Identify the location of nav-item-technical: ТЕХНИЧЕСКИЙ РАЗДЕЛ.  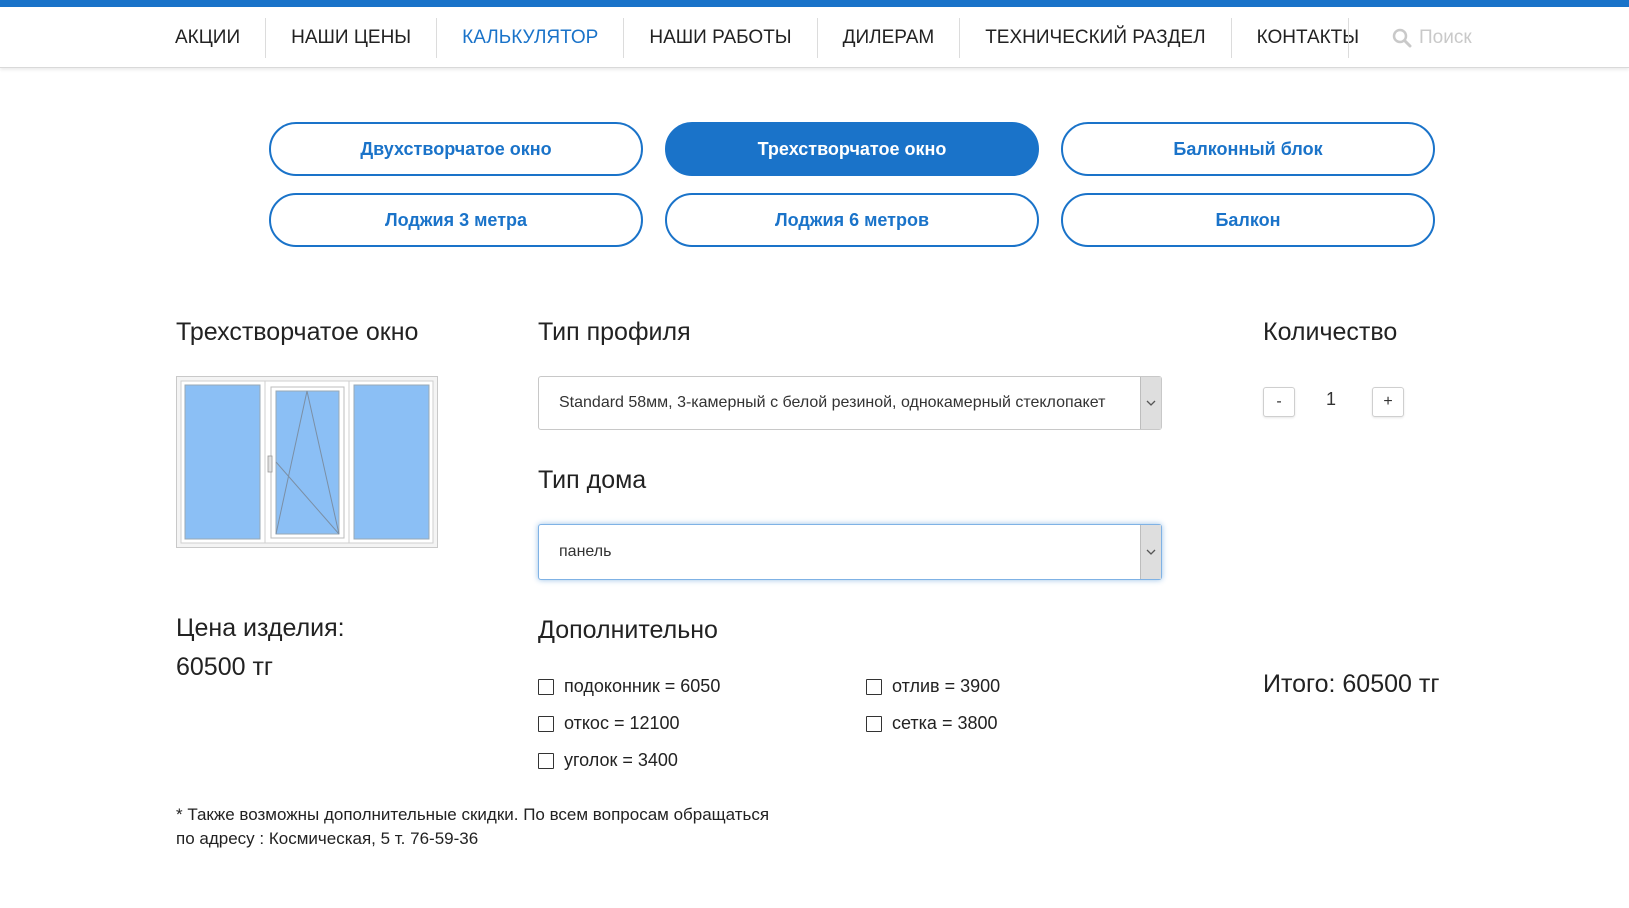
(1096, 38).